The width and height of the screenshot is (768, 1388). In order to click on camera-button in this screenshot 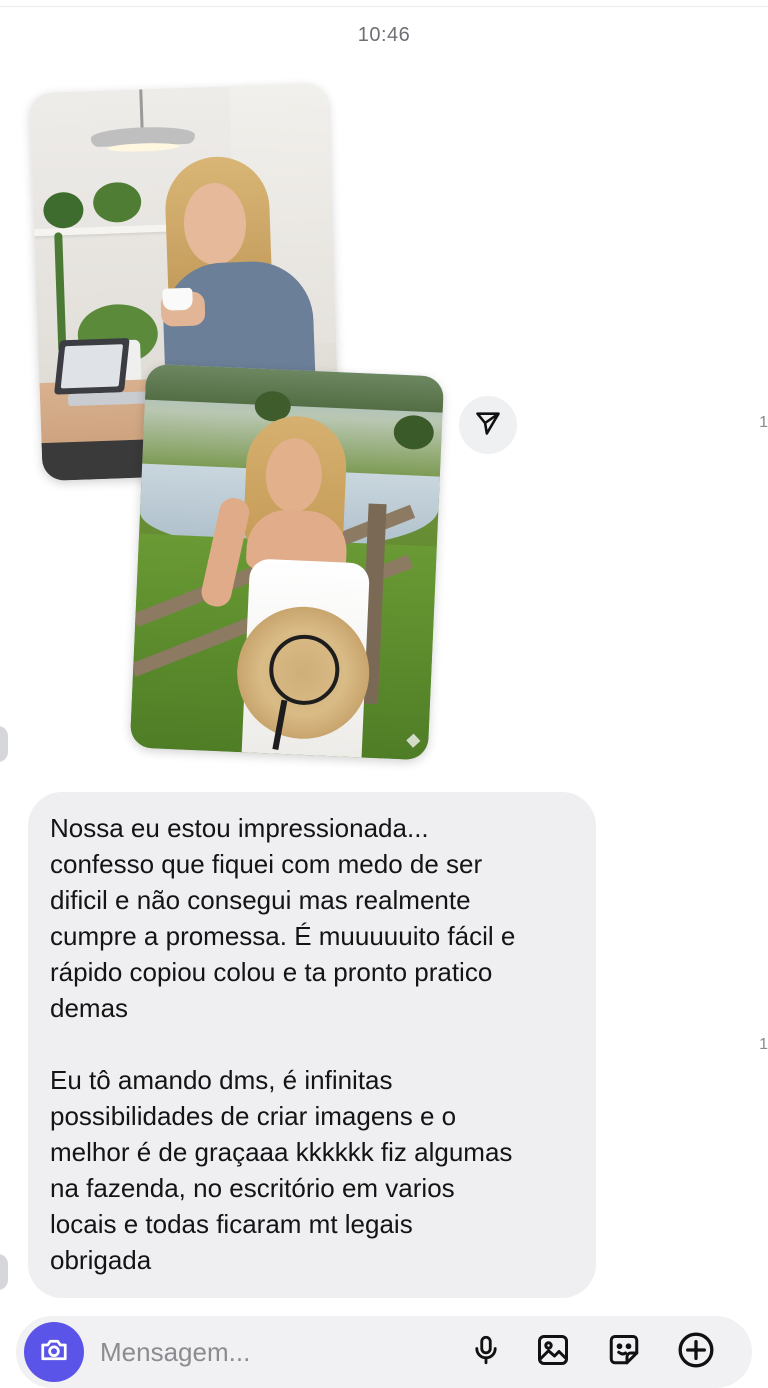, I will do `click(54, 1352)`.